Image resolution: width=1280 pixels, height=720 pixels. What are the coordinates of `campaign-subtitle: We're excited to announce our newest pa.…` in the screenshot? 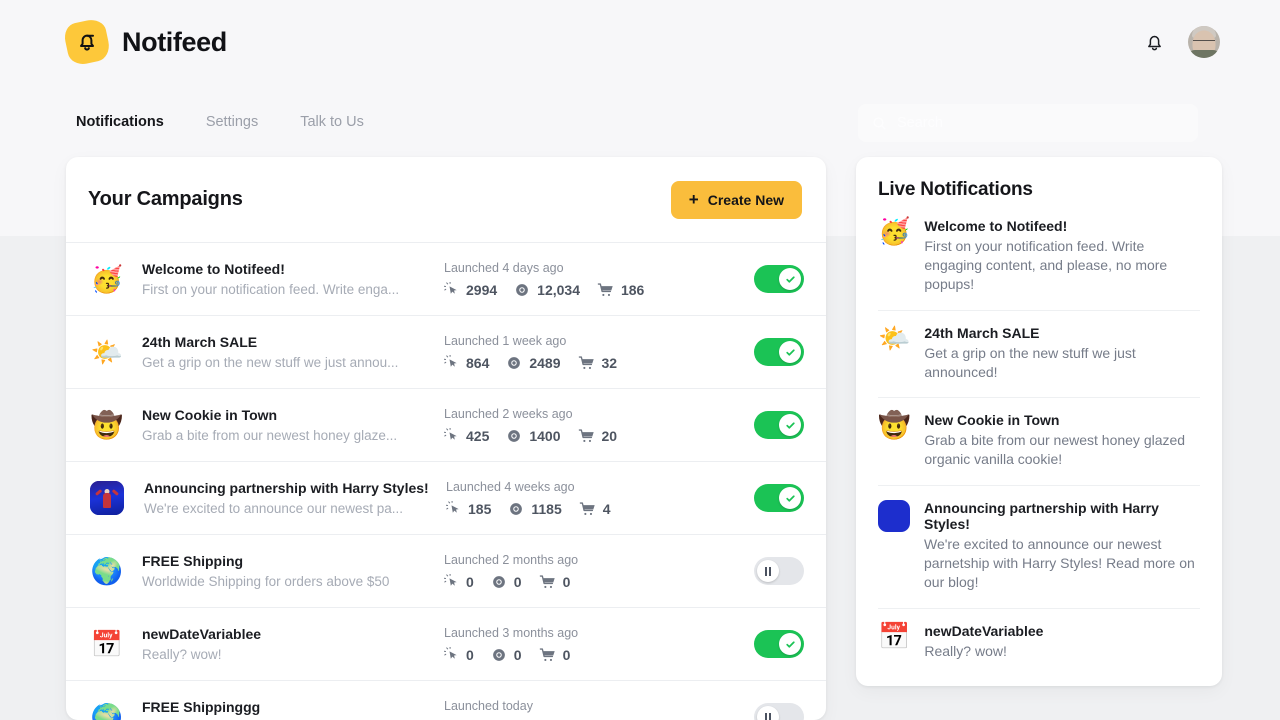 It's located at (273, 508).